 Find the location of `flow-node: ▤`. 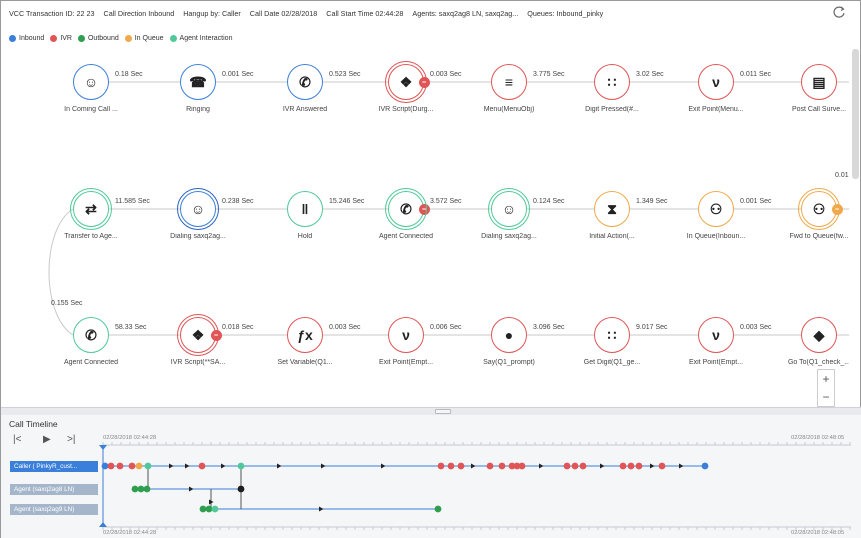

flow-node: ▤ is located at coordinates (819, 82).